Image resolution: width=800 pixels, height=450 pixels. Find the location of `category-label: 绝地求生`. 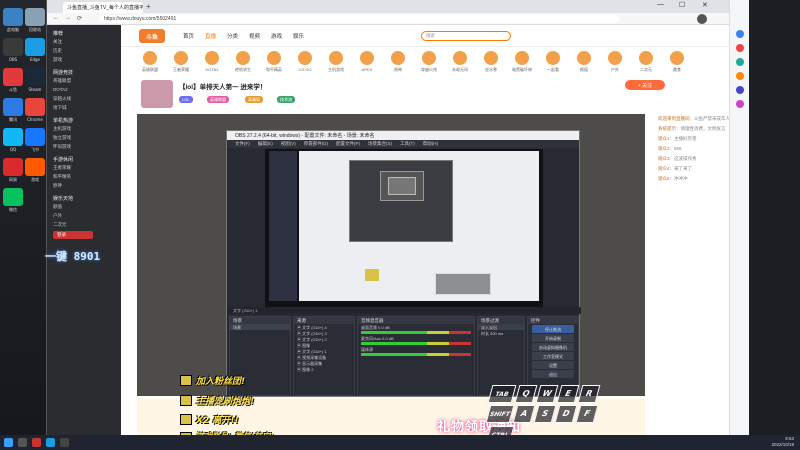

category-label: 绝地求生 is located at coordinates (243, 70).